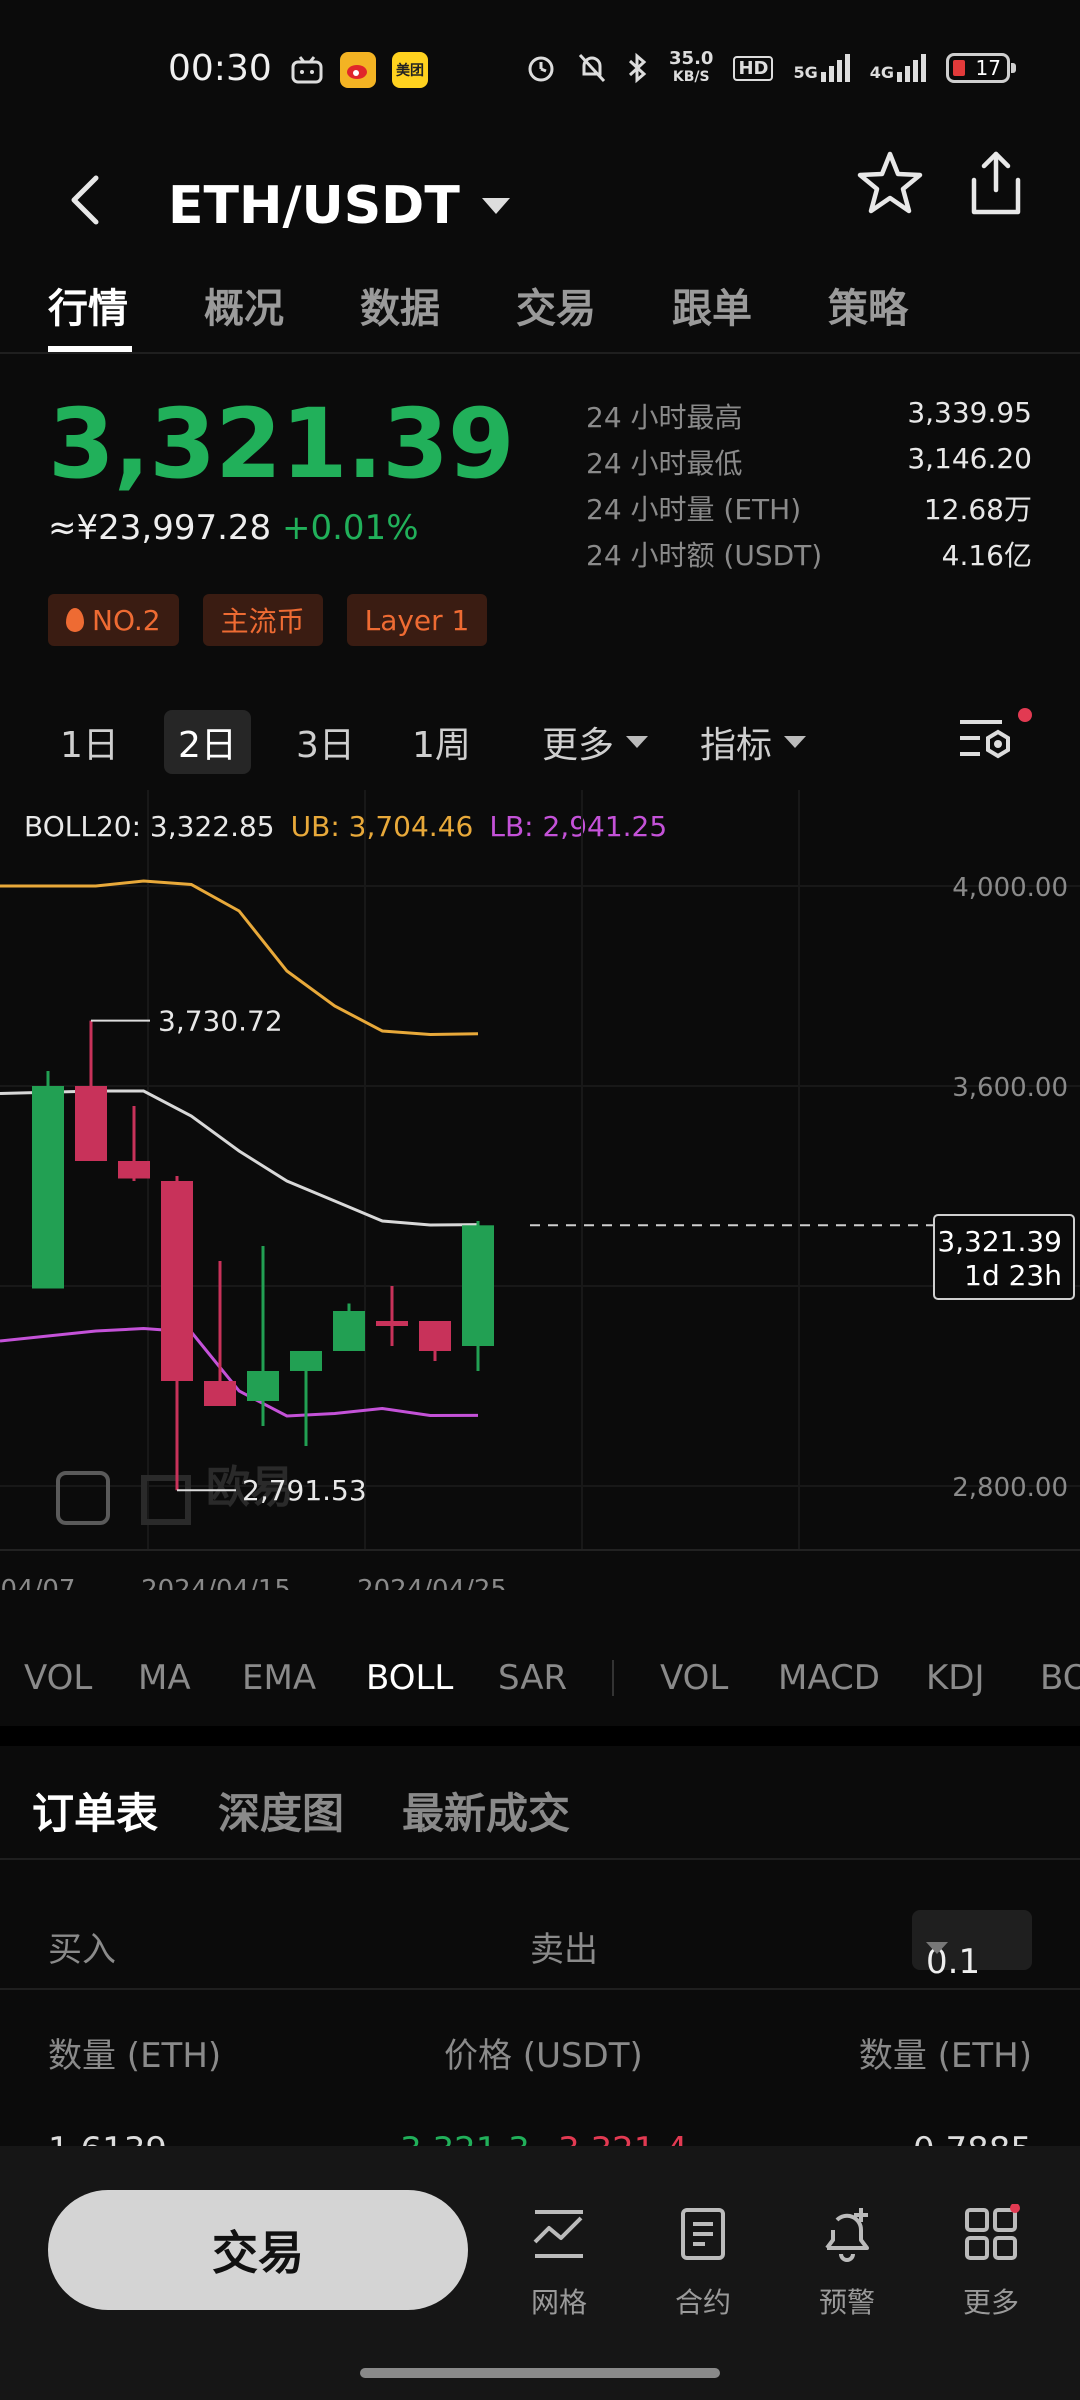  Describe the element at coordinates (996, 184) in the screenshot. I see `share-icon` at that location.